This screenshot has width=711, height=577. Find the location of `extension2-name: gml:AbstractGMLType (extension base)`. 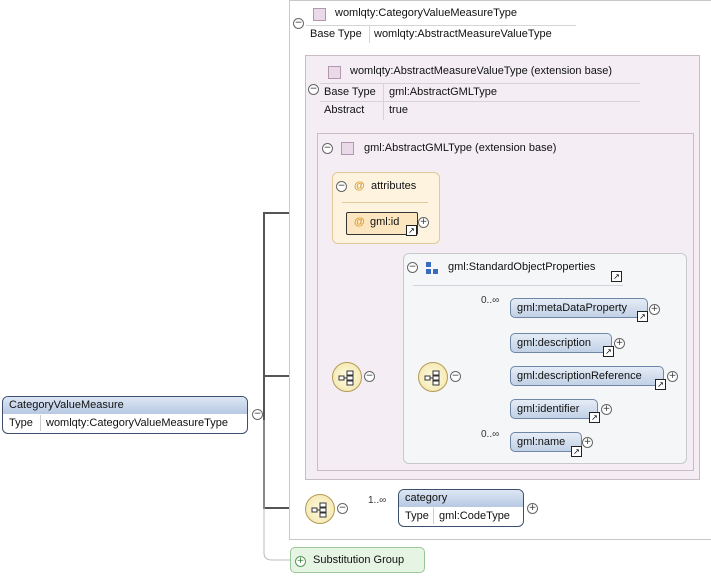

extension2-name: gml:AbstractGMLType (extension base) is located at coordinates (460, 148).